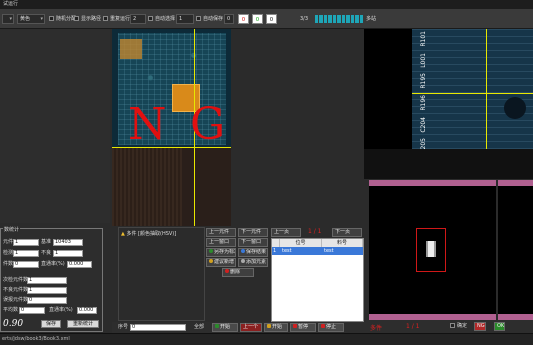 This screenshot has height=345, width=533. Describe the element at coordinates (8, 253) in the screenshot. I see `stat-label: 检测` at that location.